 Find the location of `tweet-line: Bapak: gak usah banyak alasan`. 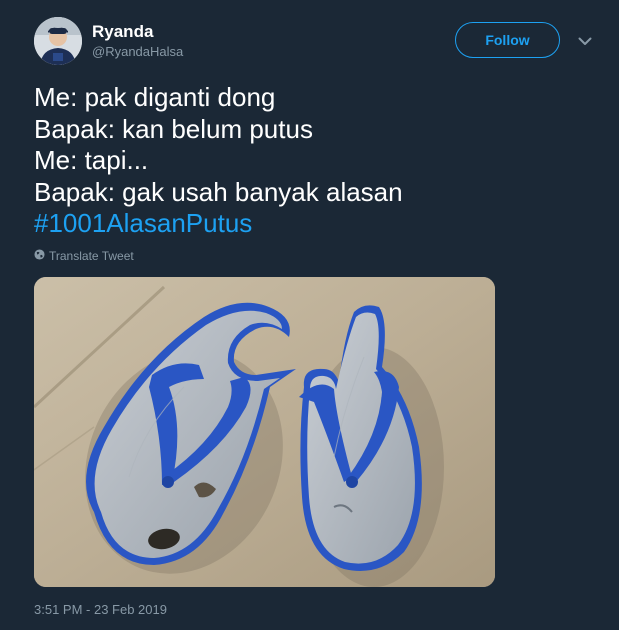

tweet-line: Bapak: gak usah banyak alasan is located at coordinates (218, 191).